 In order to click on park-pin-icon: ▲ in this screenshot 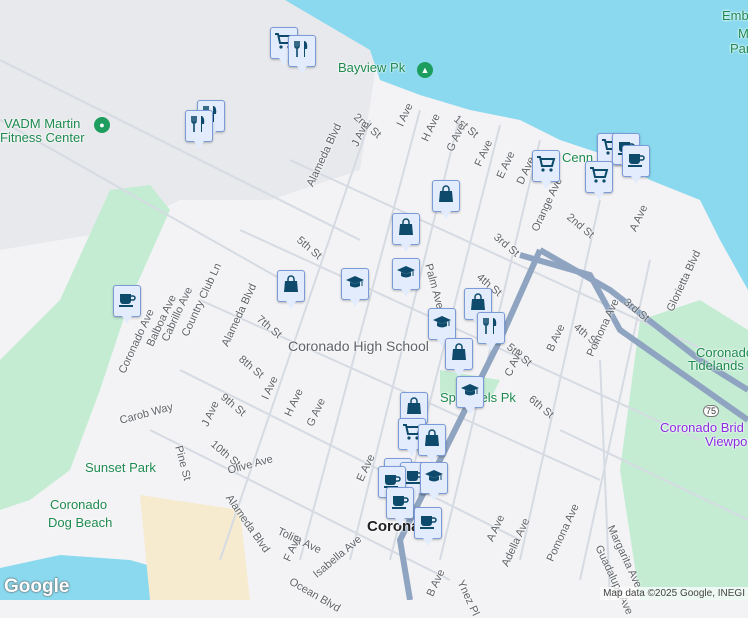, I will do `click(425, 70)`.